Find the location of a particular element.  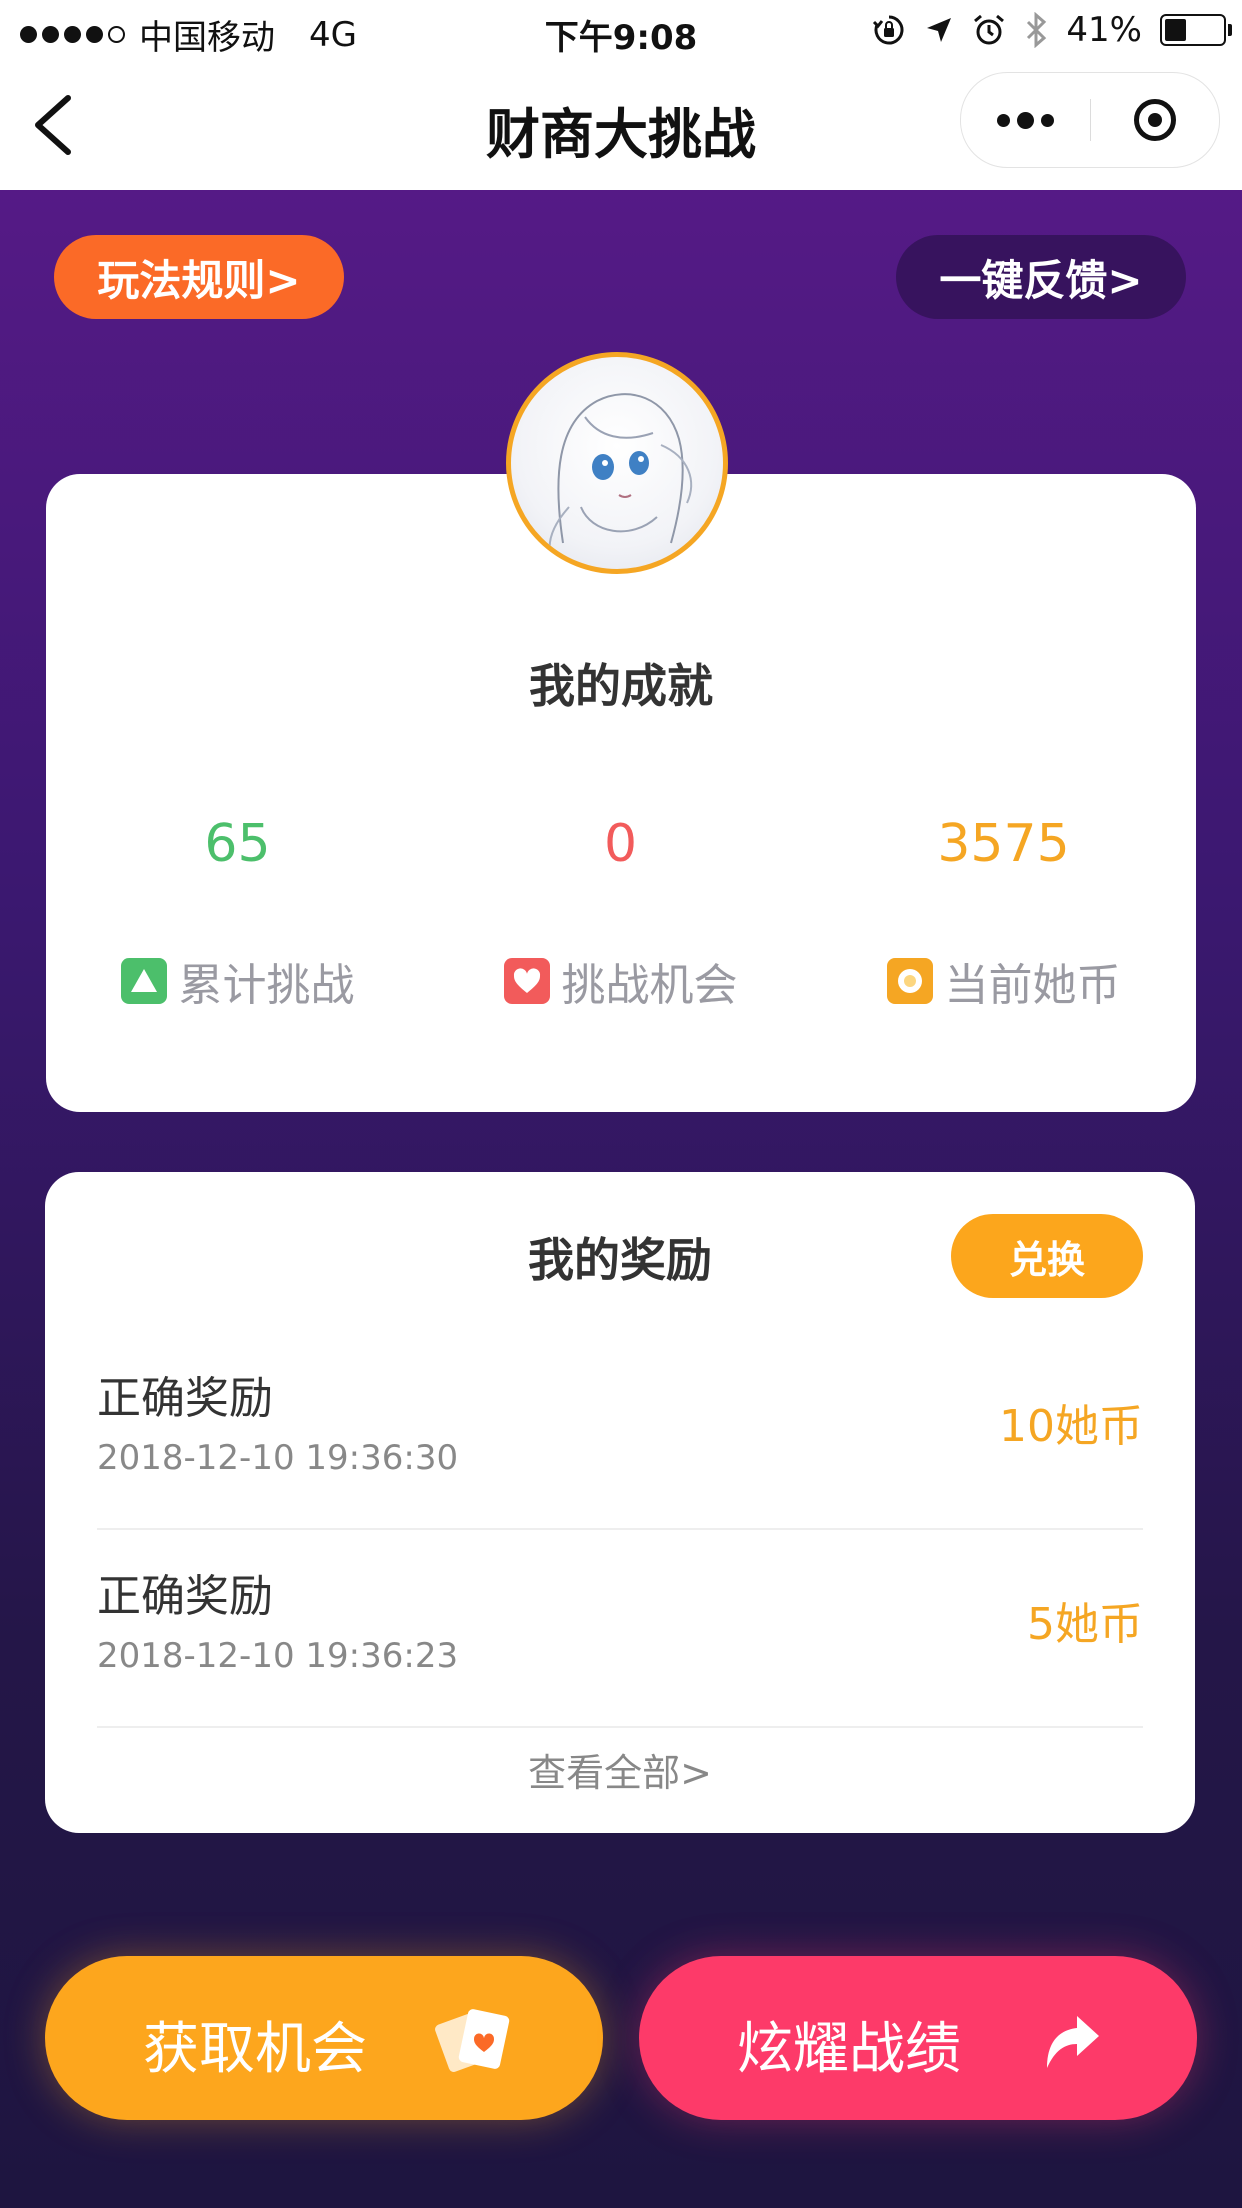

status-bar: 中国移动 4G 下午9:08 41% is located at coordinates (621, 31).